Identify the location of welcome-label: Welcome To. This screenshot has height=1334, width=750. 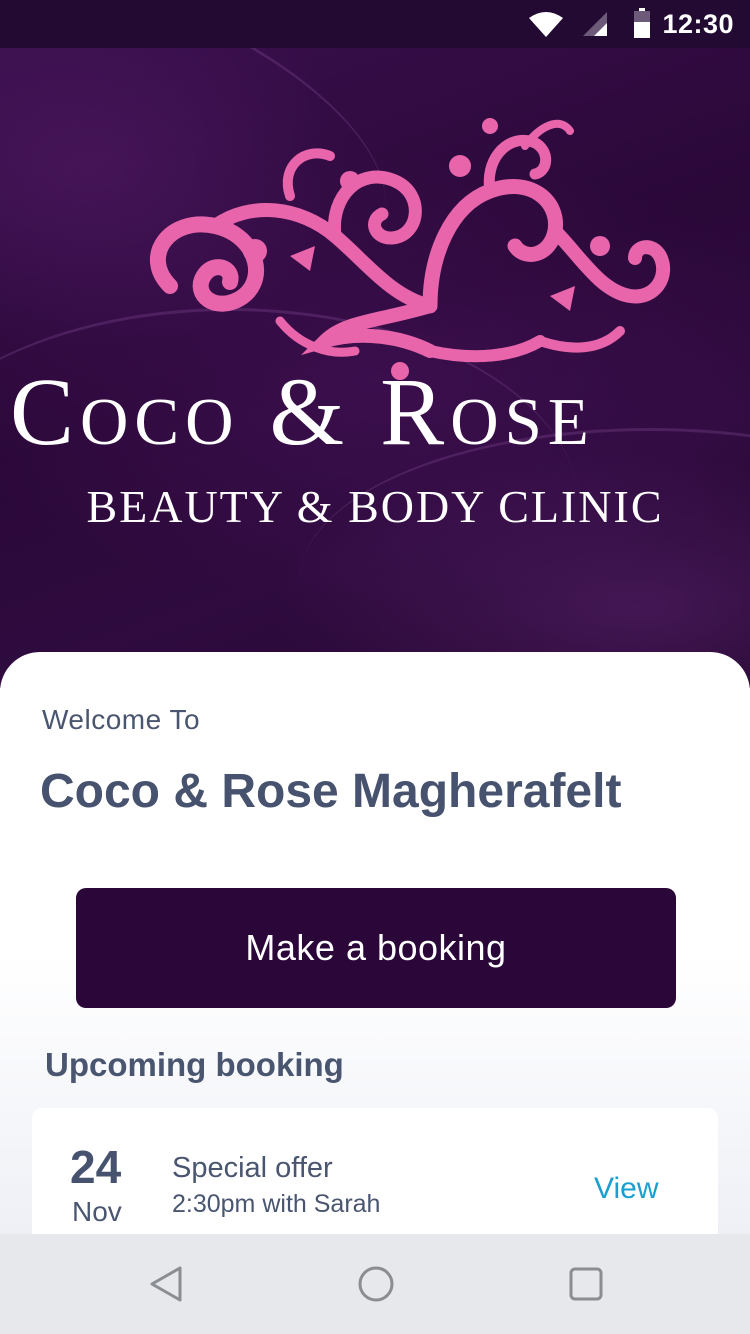
(121, 719).